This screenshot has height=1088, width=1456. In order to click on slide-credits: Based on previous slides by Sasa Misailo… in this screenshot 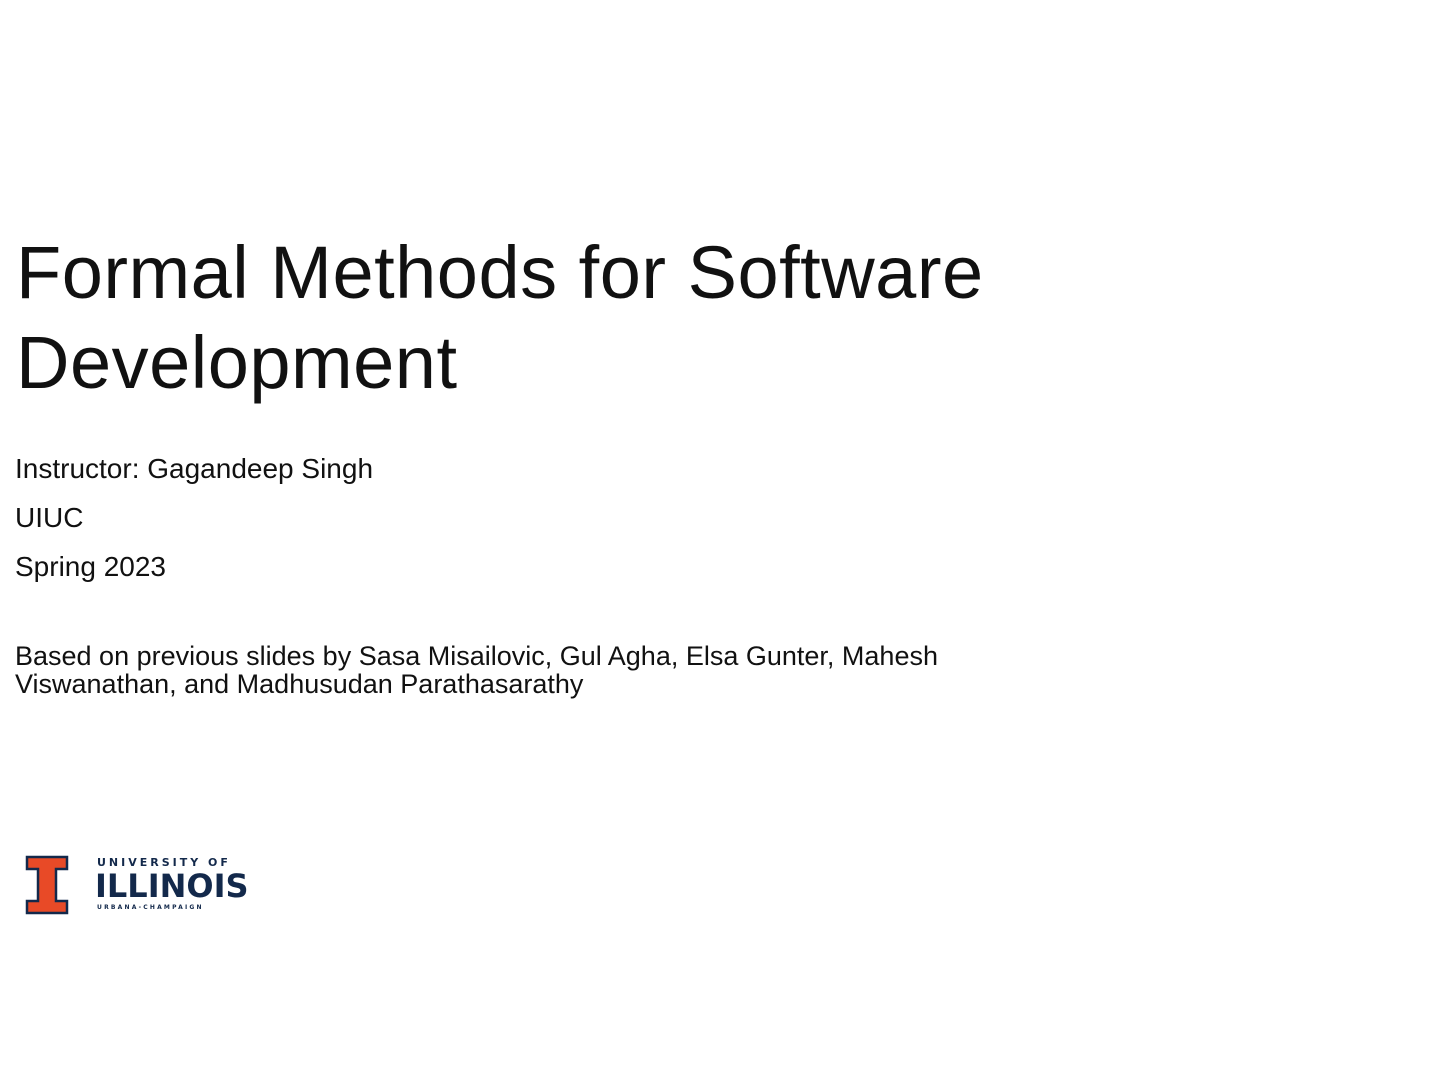, I will do `click(565, 670)`.